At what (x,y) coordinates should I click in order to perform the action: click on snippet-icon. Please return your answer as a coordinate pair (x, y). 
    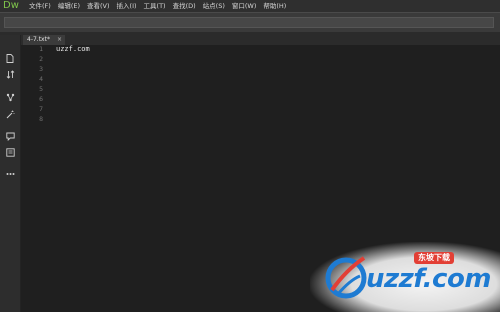
    Looking at the image, I should click on (10, 152).